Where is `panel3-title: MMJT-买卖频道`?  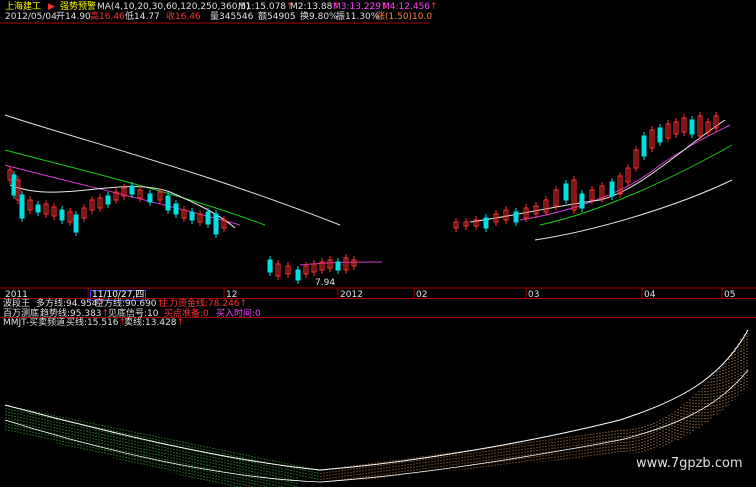
panel3-title: MMJT-买卖频道 is located at coordinates (34, 323).